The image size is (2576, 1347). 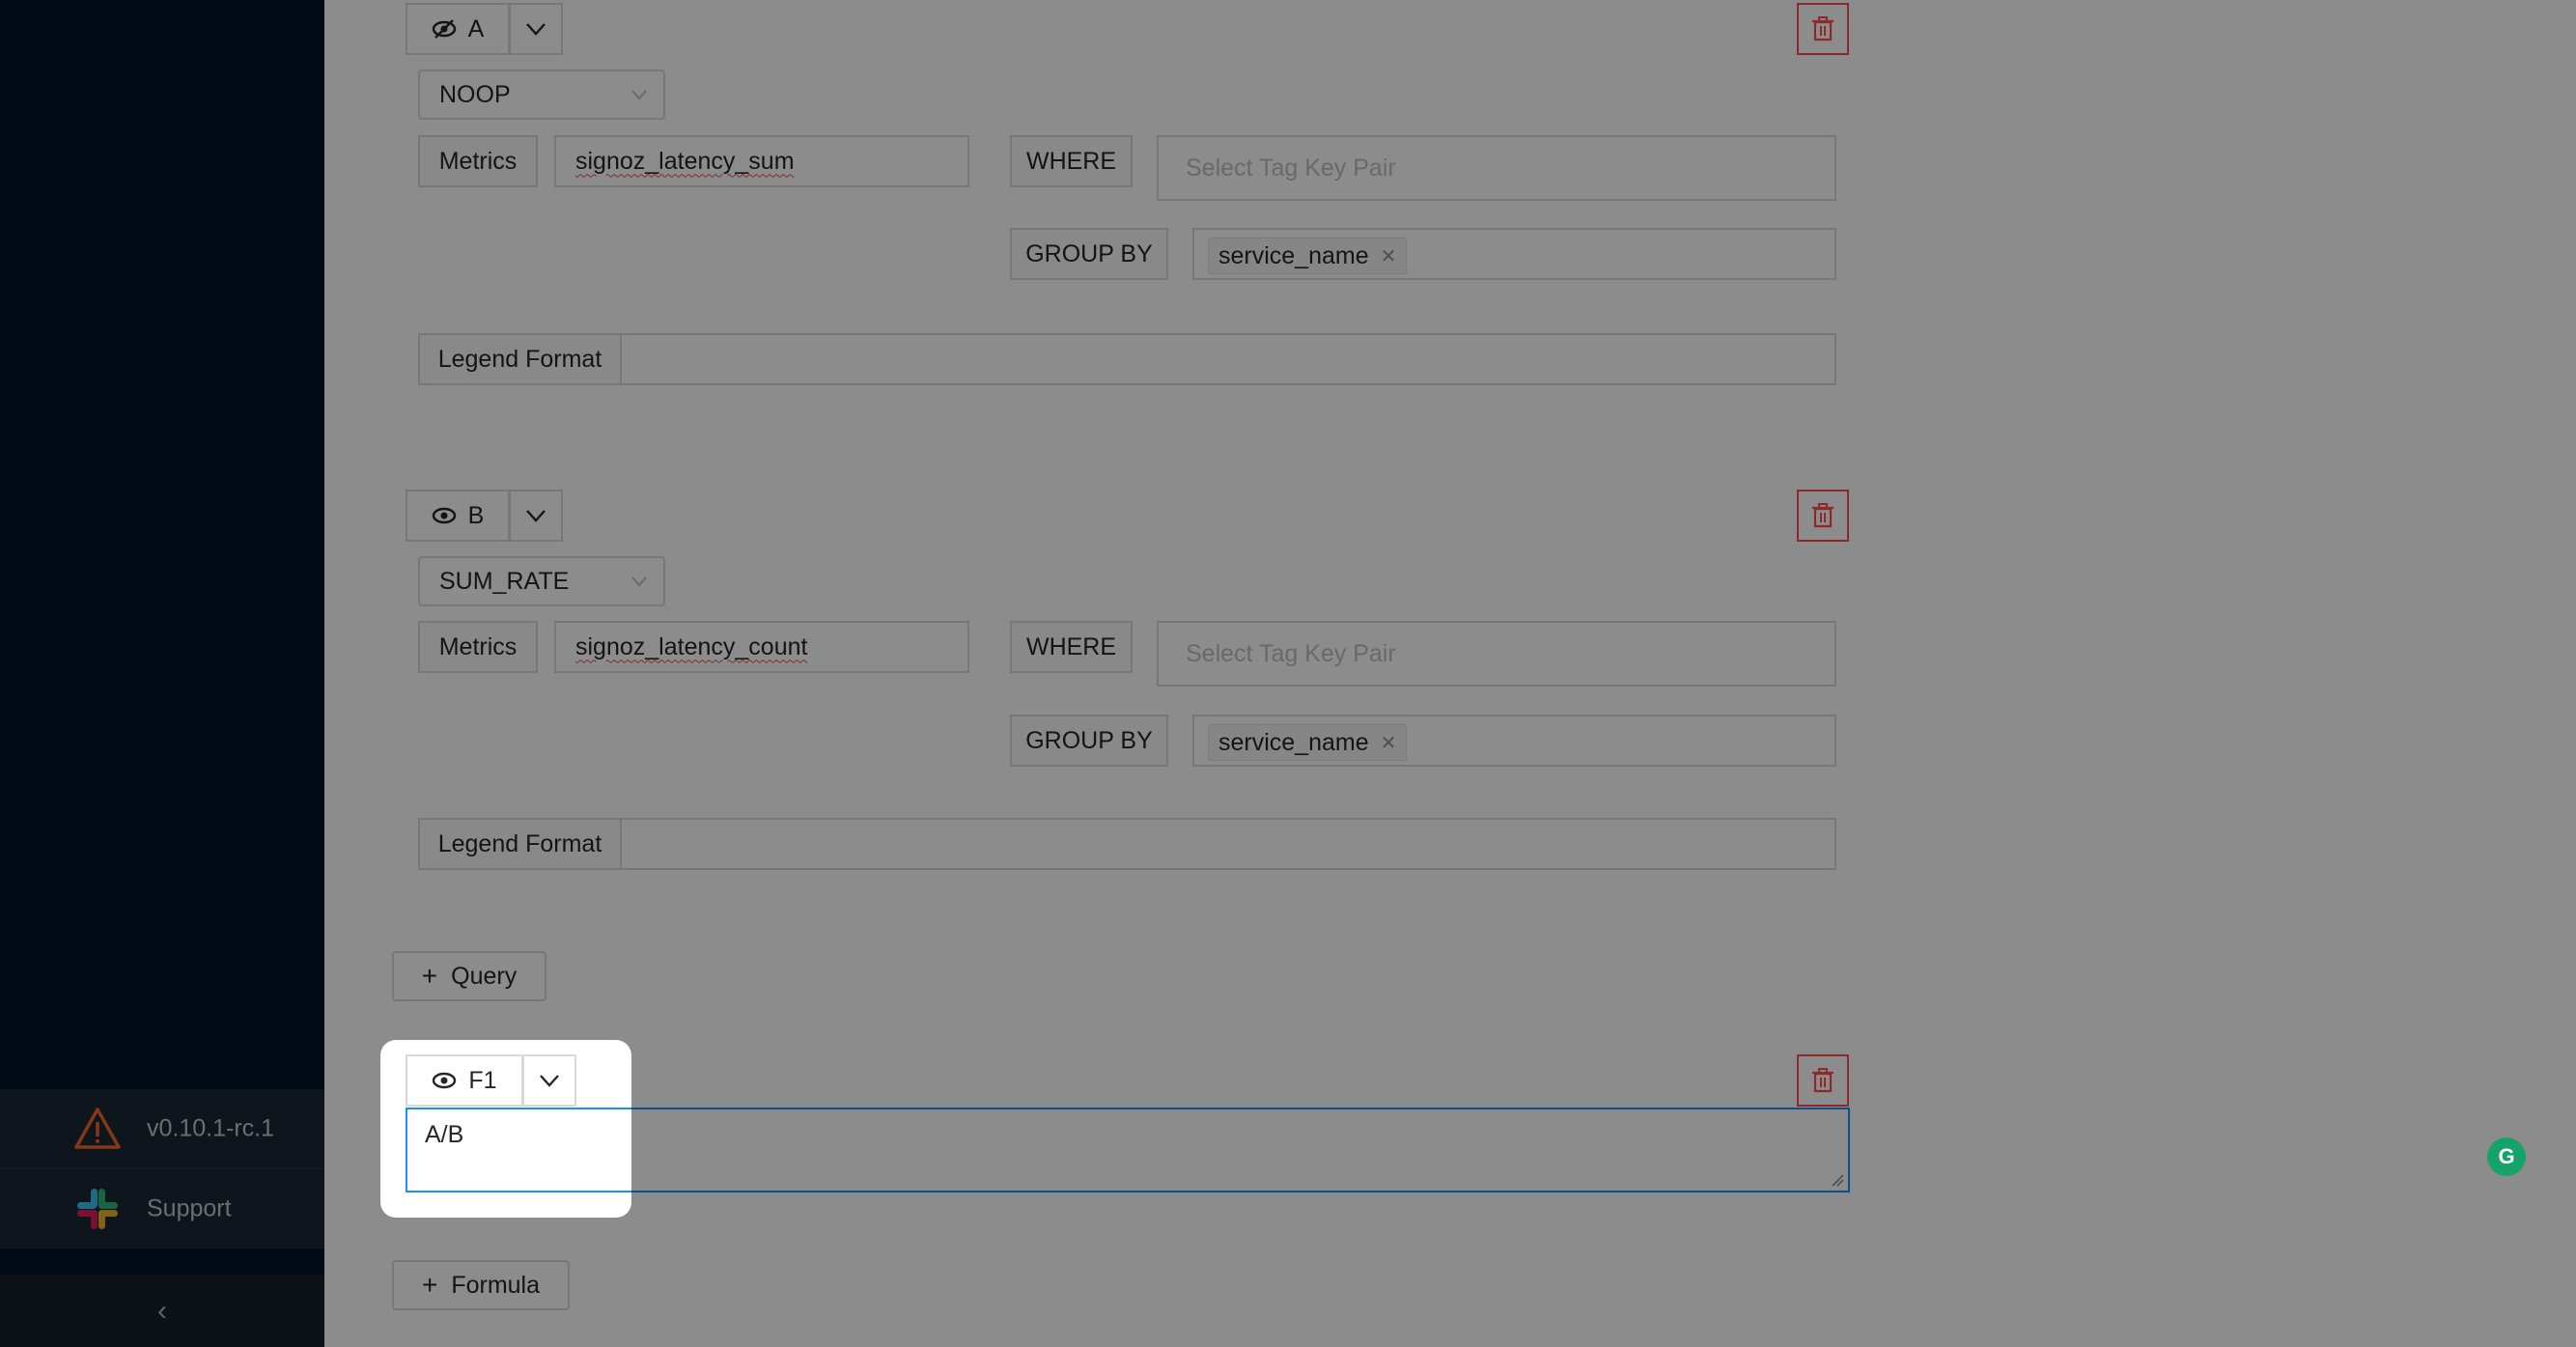 I want to click on query-b-metric-input: signoz_latency_count, so click(x=762, y=647).